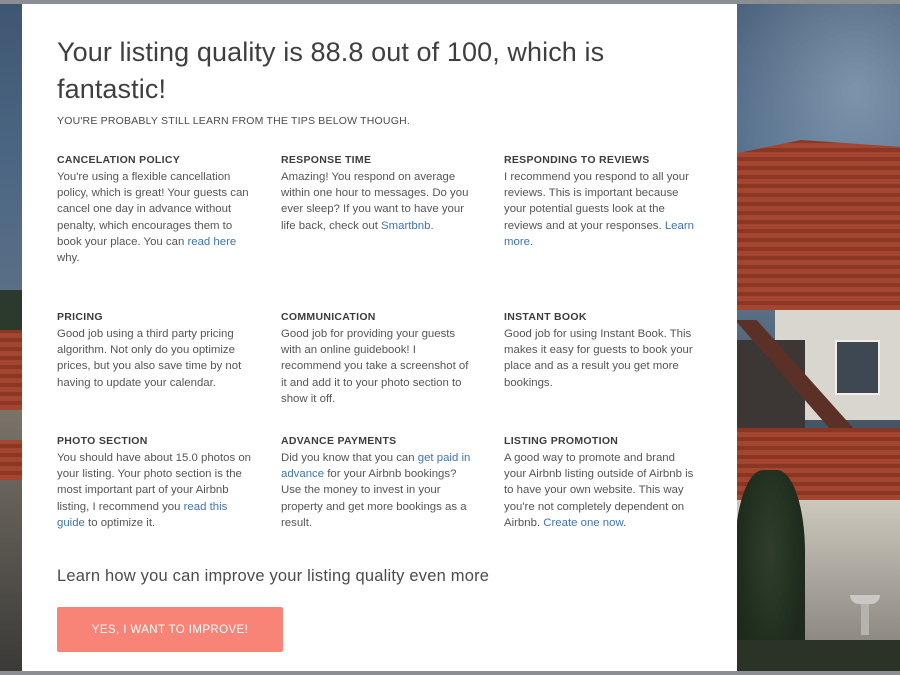 This screenshot has width=900, height=675. What do you see at coordinates (68, 258) in the screenshot?
I see `tip-text-after: why.` at bounding box center [68, 258].